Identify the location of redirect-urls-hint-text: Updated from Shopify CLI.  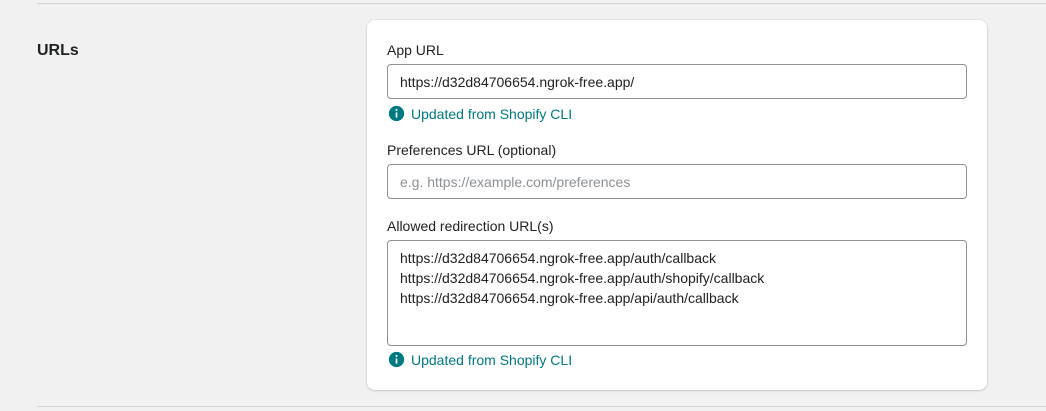
(492, 359).